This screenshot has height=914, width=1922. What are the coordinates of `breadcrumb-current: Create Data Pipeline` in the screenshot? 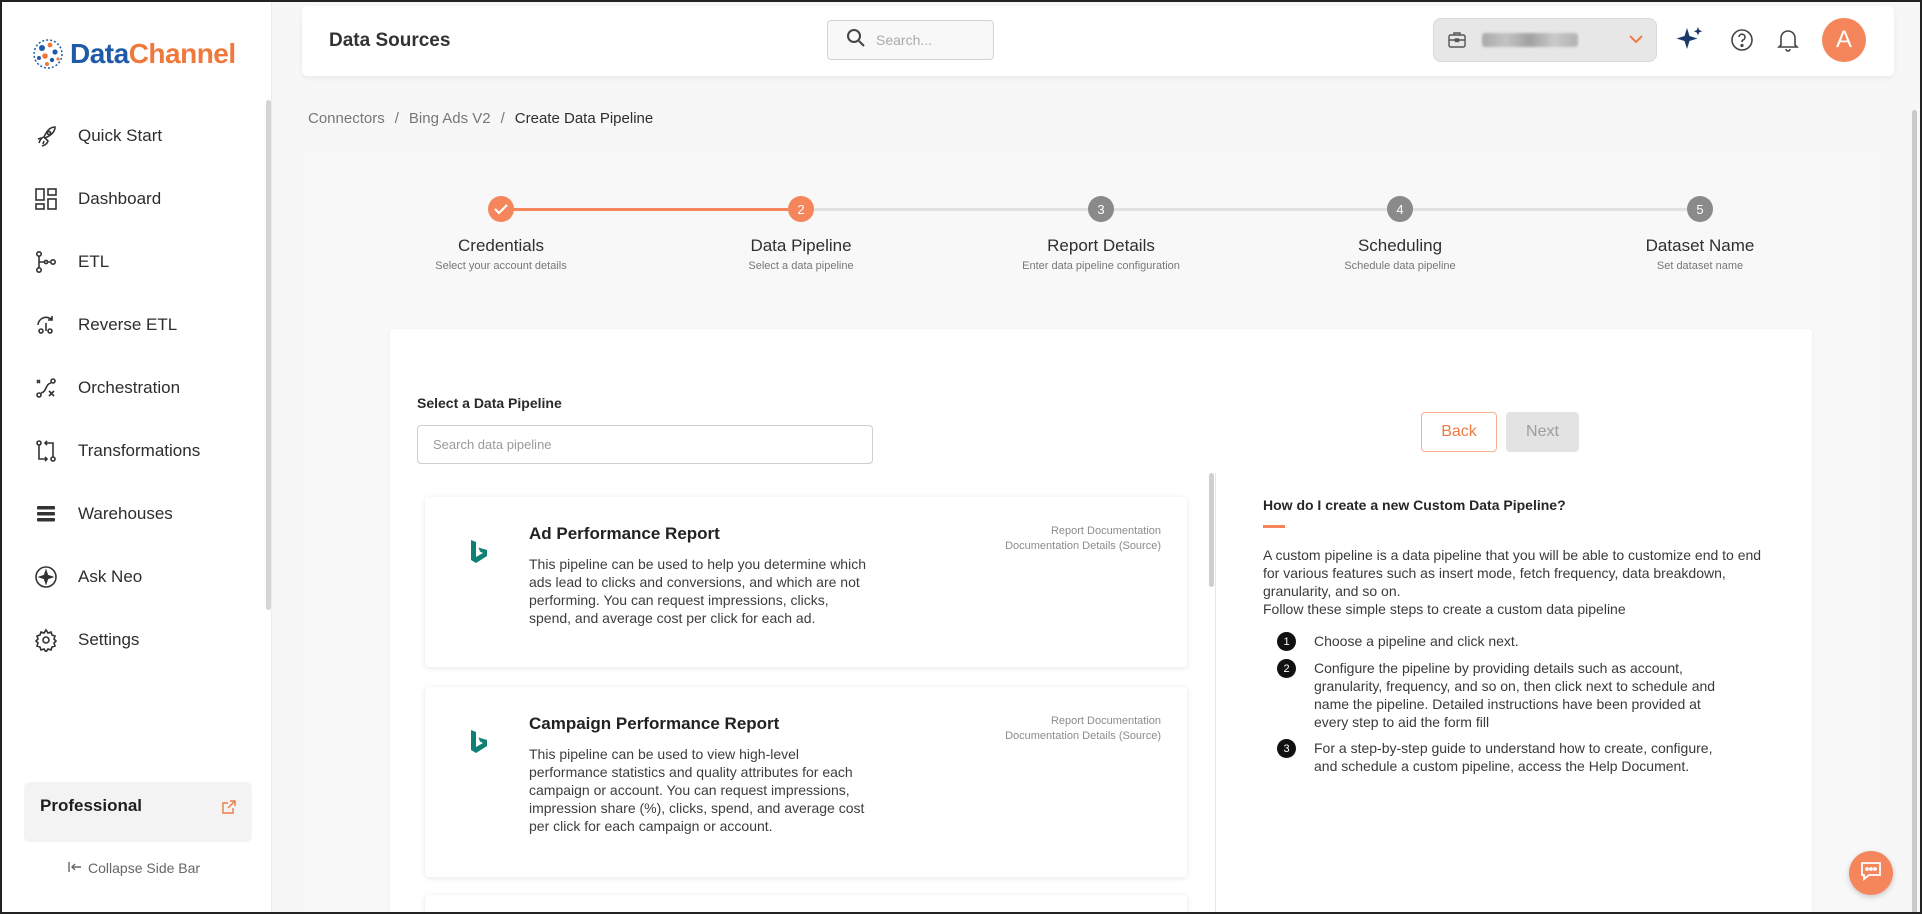 It's located at (584, 118).